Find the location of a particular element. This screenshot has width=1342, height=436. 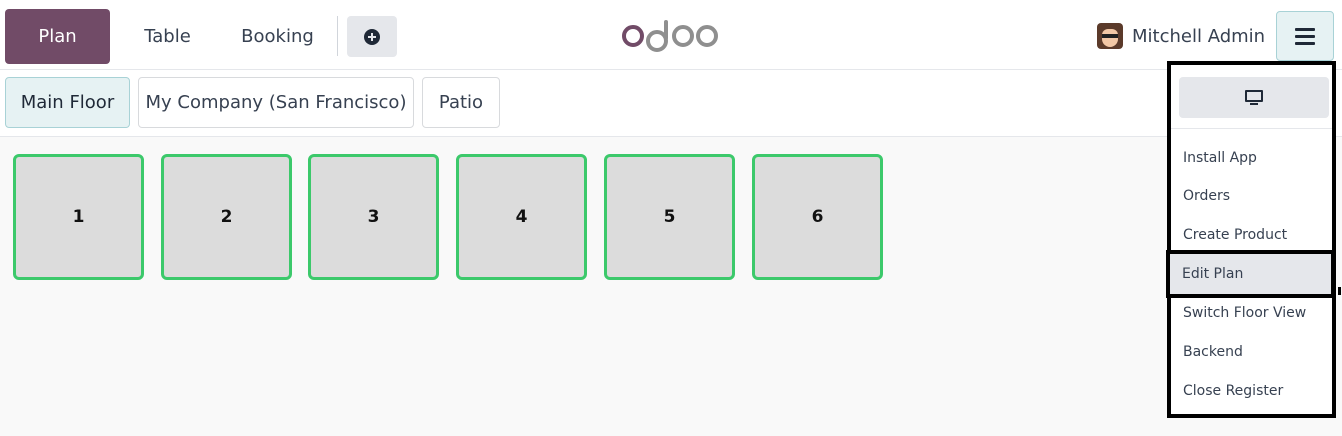

add-button is located at coordinates (372, 36).